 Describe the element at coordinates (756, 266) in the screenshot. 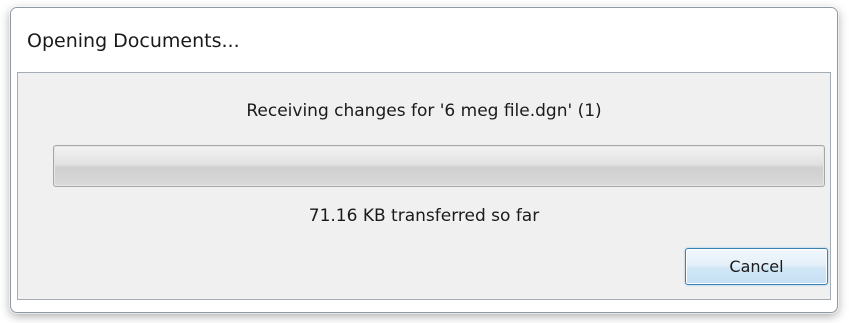

I see `cancel-button: Cancel` at that location.